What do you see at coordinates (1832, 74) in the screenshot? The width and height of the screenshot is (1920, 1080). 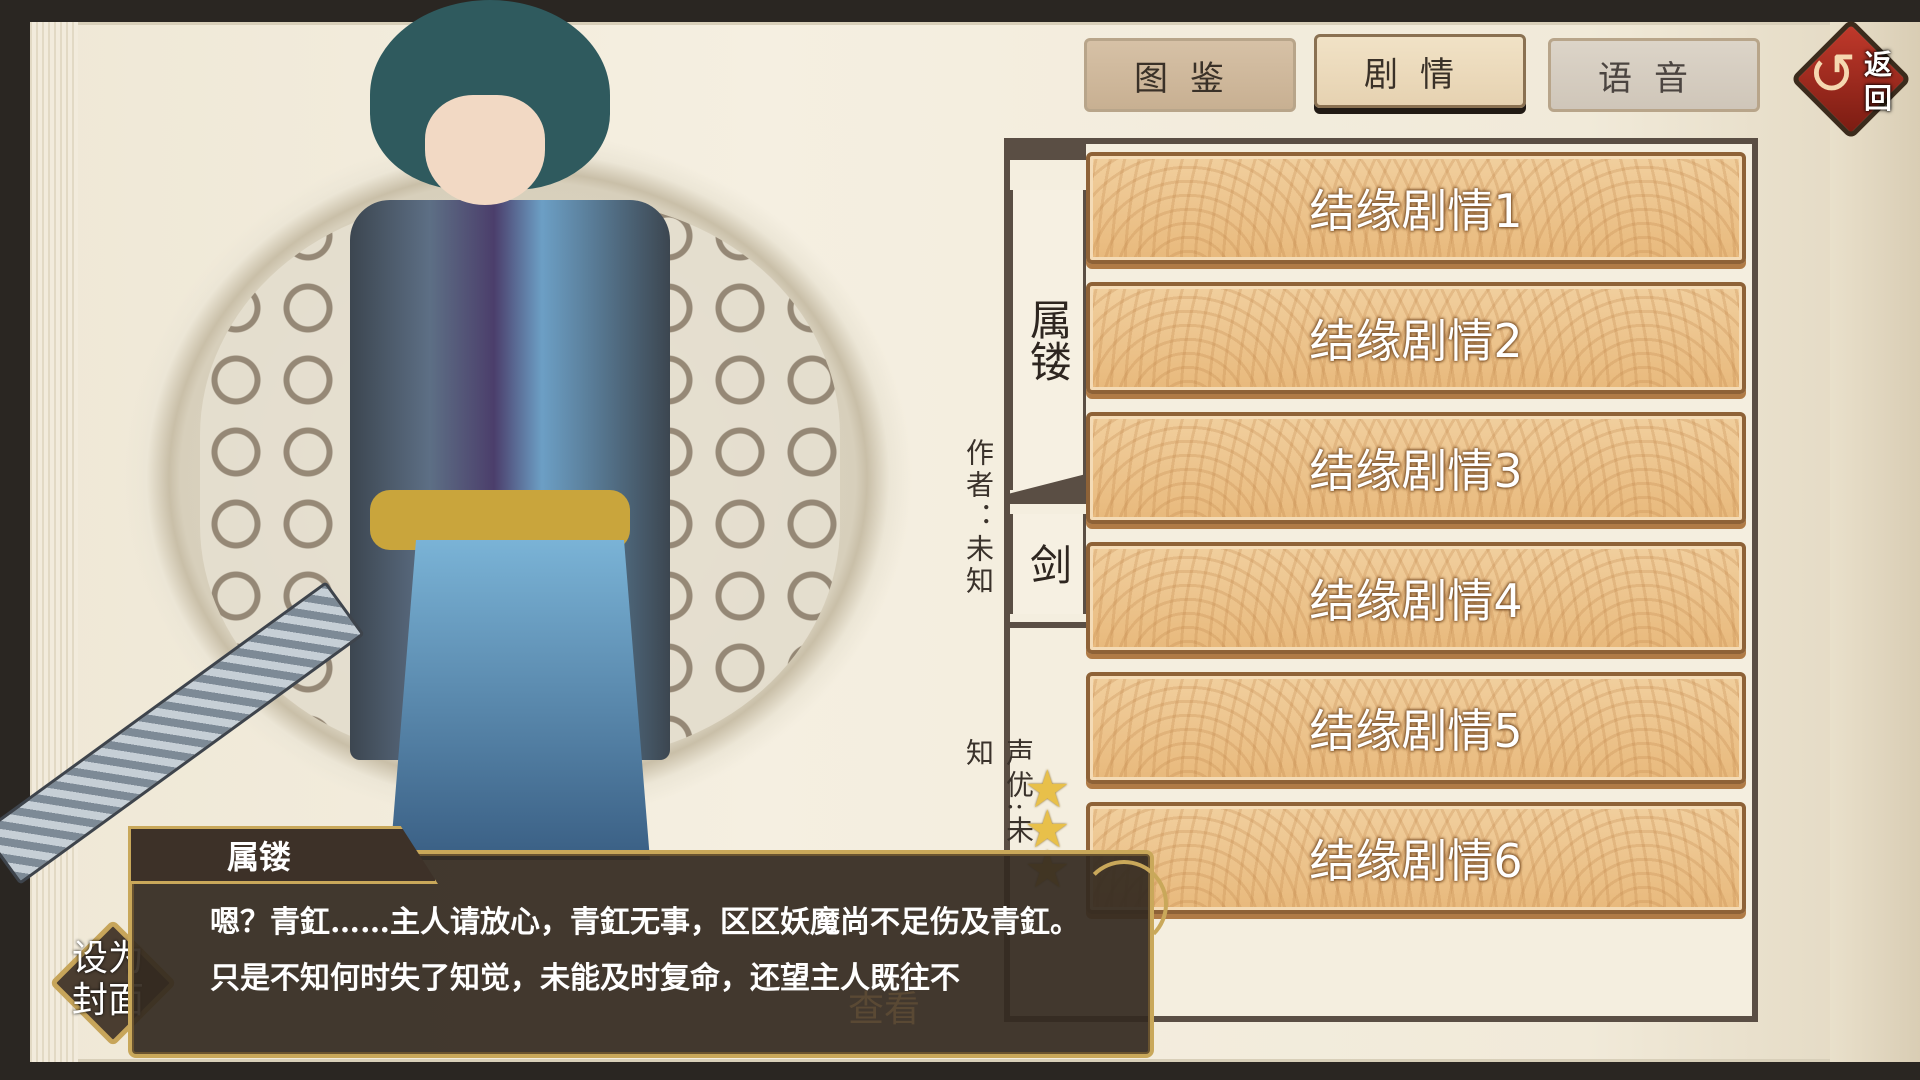 I see `return-arrow-icon: ↺` at bounding box center [1832, 74].